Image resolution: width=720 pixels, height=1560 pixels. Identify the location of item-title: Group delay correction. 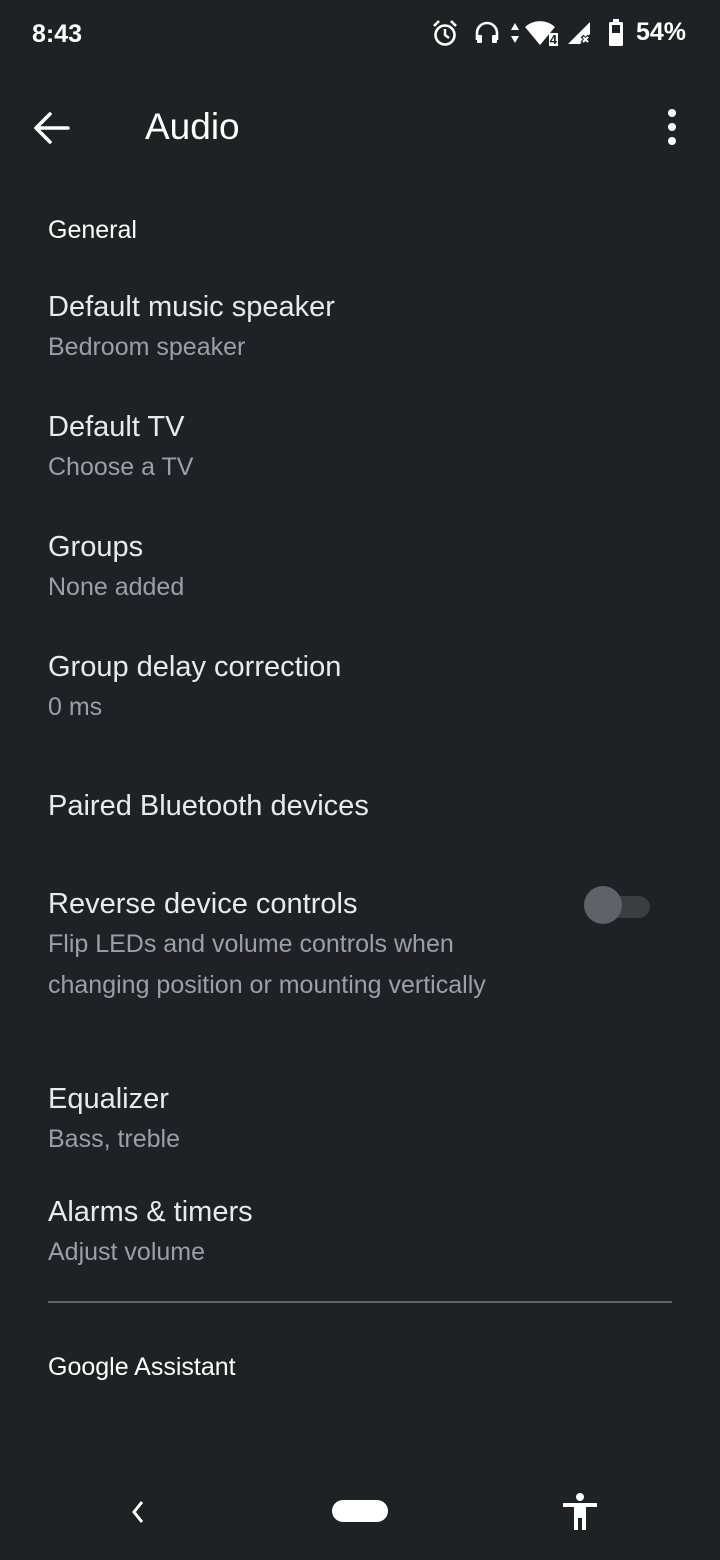
(195, 667).